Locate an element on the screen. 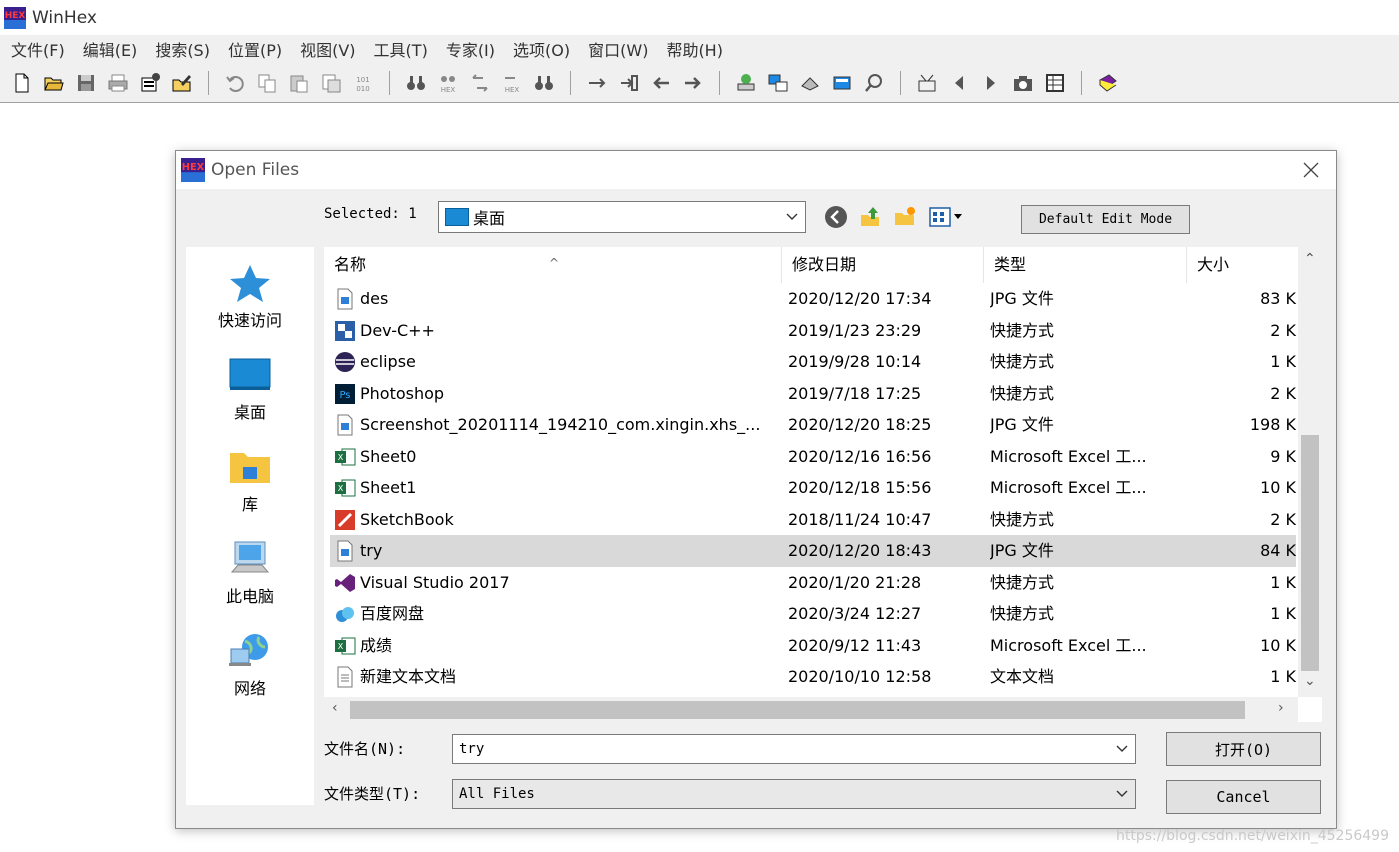 The height and width of the screenshot is (852, 1399). calculator-icon is located at coordinates (842, 83).